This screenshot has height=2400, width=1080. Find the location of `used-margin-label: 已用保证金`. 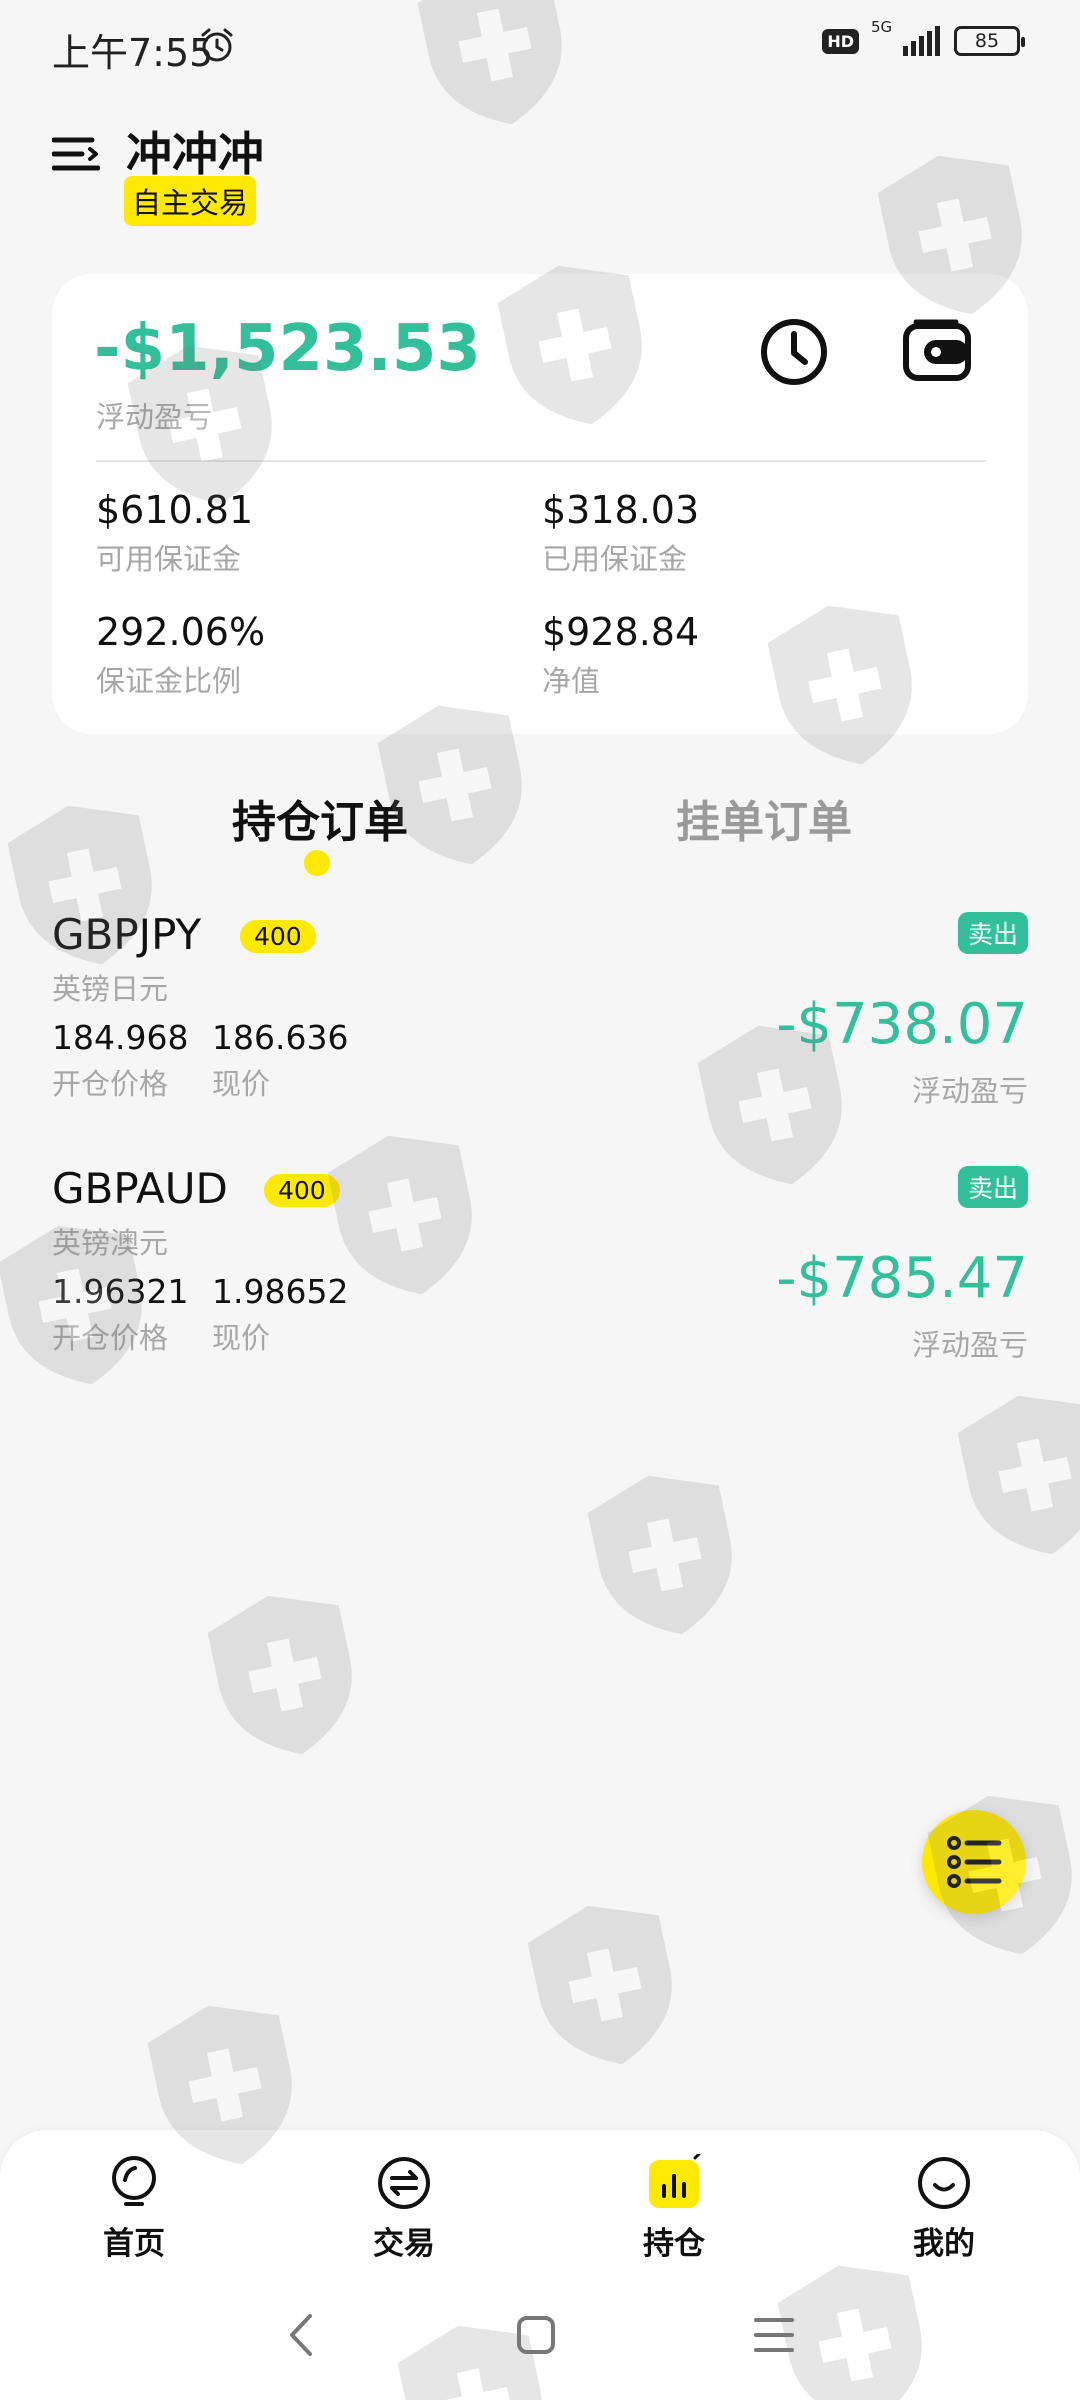

used-margin-label: 已用保证金 is located at coordinates (615, 559).